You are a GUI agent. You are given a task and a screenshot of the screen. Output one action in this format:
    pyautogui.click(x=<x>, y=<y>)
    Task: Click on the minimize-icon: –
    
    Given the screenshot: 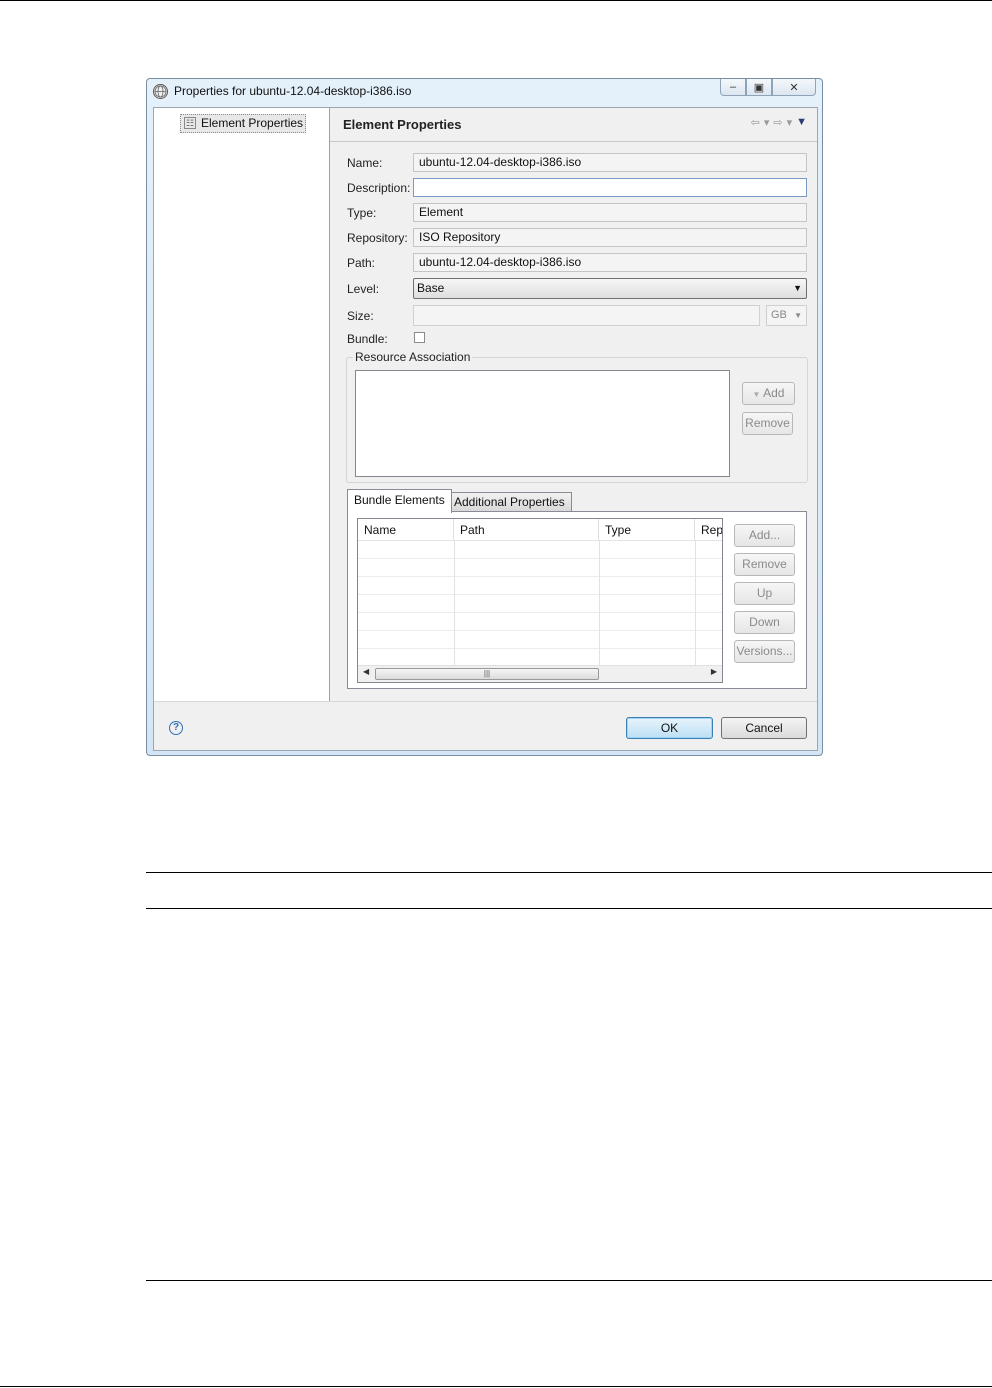 What is the action you would take?
    pyautogui.click(x=733, y=87)
    